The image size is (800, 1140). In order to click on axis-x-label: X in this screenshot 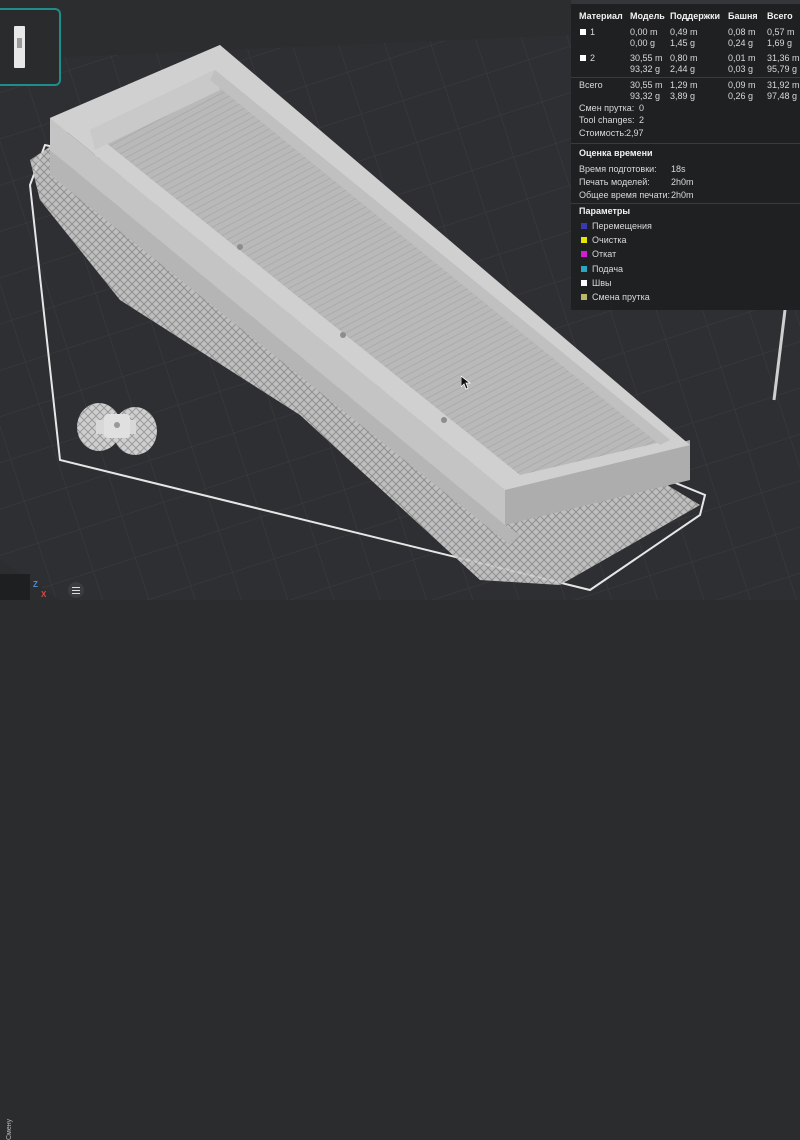, I will do `click(44, 594)`.